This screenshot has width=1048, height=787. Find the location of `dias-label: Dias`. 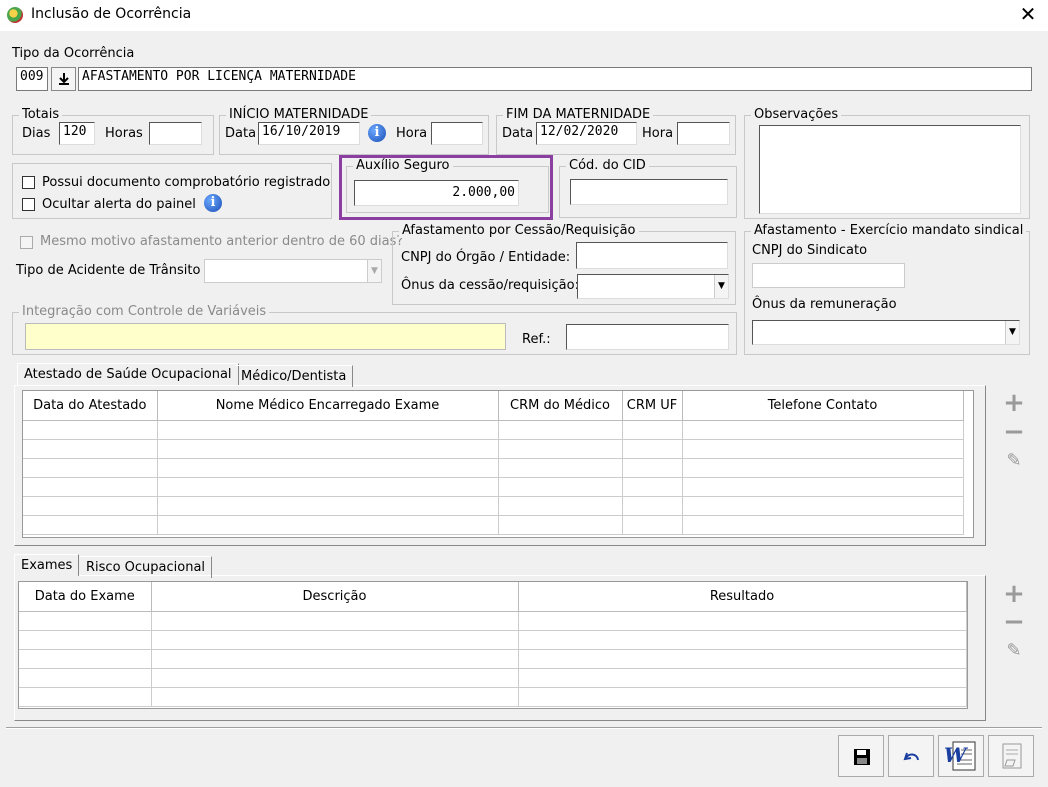

dias-label: Dias is located at coordinates (36, 133).